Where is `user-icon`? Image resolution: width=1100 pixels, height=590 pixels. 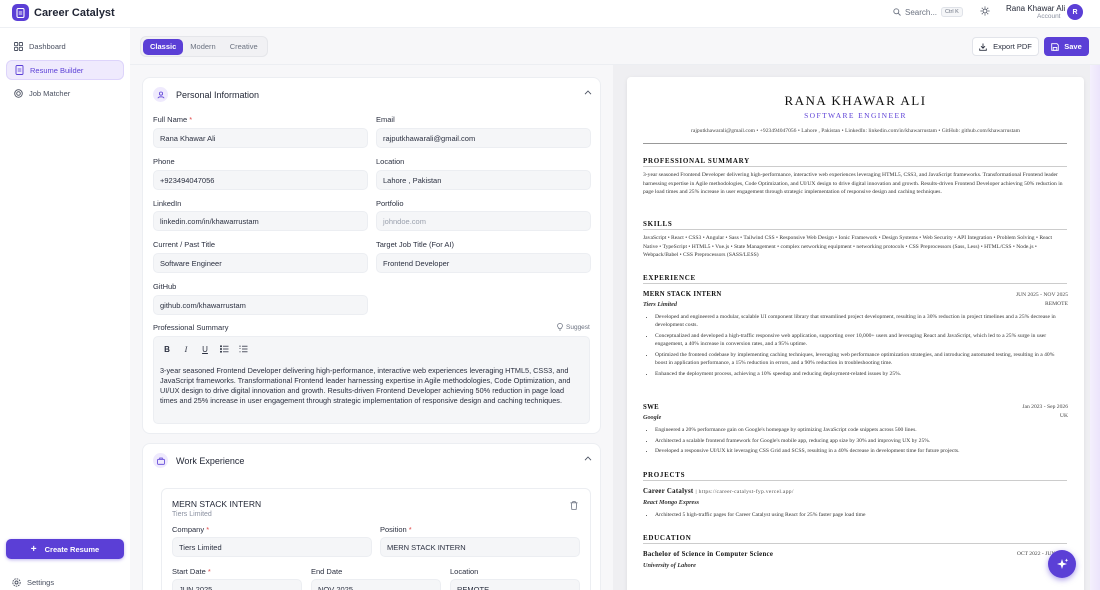
user-icon is located at coordinates (160, 94).